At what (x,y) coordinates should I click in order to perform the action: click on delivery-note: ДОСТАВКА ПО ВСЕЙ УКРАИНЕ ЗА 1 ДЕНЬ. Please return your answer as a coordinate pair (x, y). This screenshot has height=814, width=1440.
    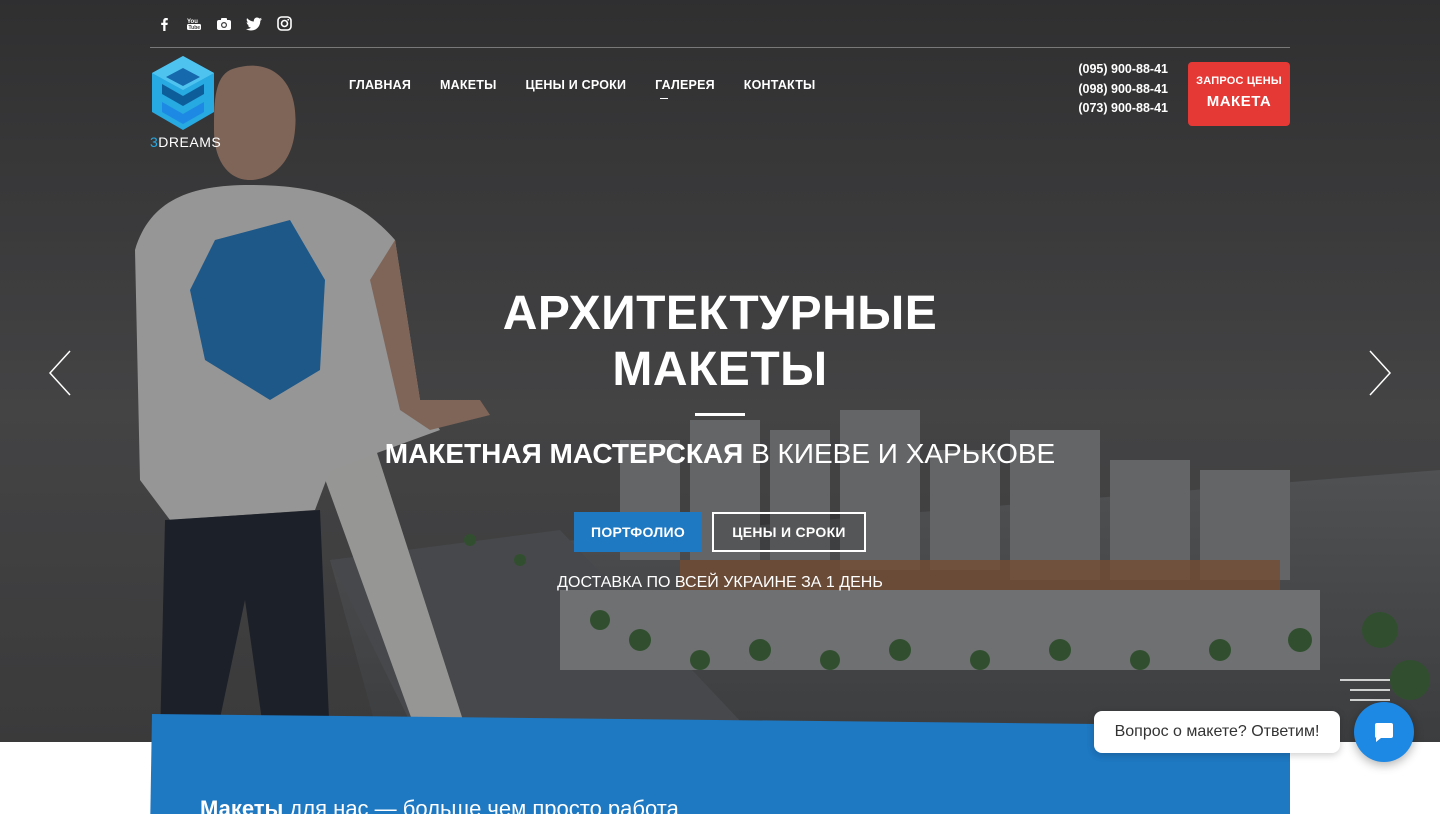
    Looking at the image, I should click on (720, 582).